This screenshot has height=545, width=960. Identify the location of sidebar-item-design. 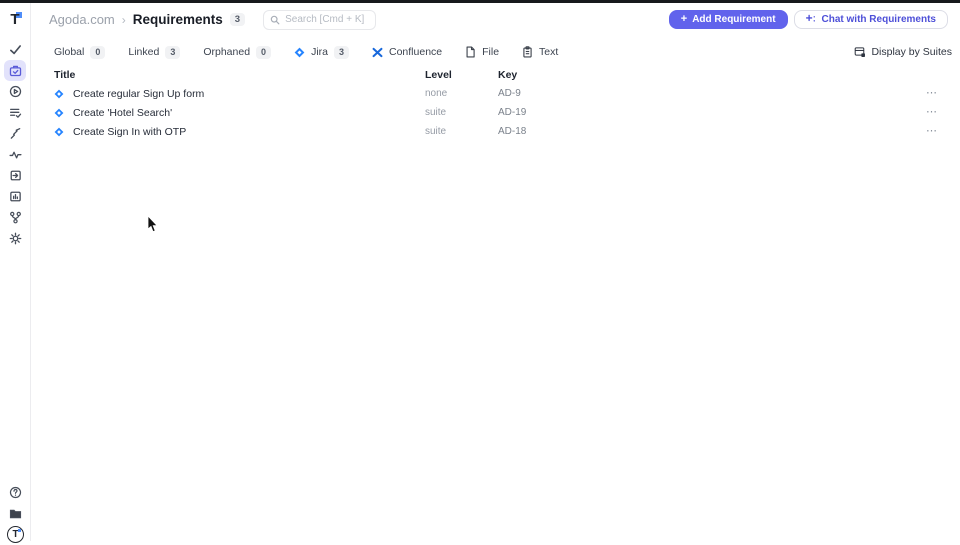
(15, 133).